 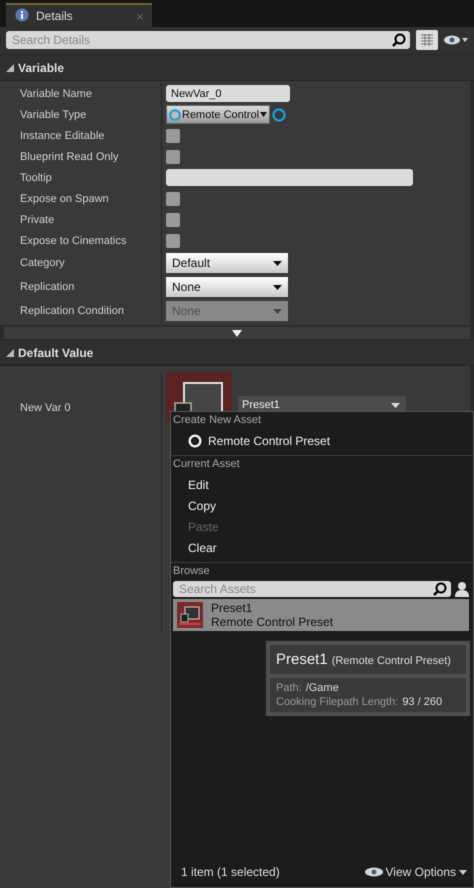 What do you see at coordinates (337, 702) in the screenshot?
I see `detail-label: Cooking Filepath Length:` at bounding box center [337, 702].